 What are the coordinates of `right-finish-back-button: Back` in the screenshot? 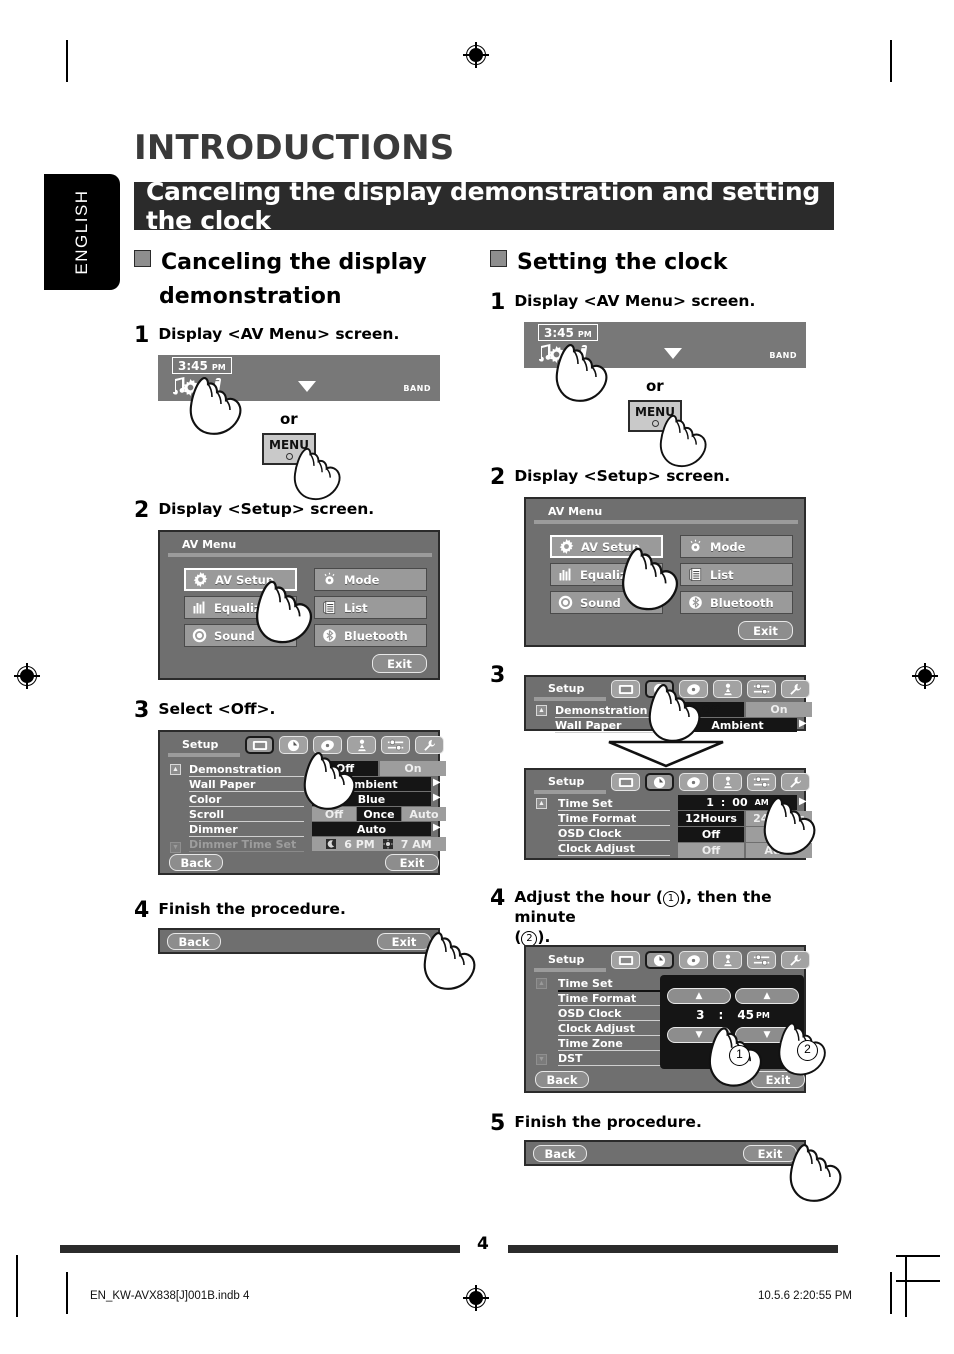 It's located at (560, 1153).